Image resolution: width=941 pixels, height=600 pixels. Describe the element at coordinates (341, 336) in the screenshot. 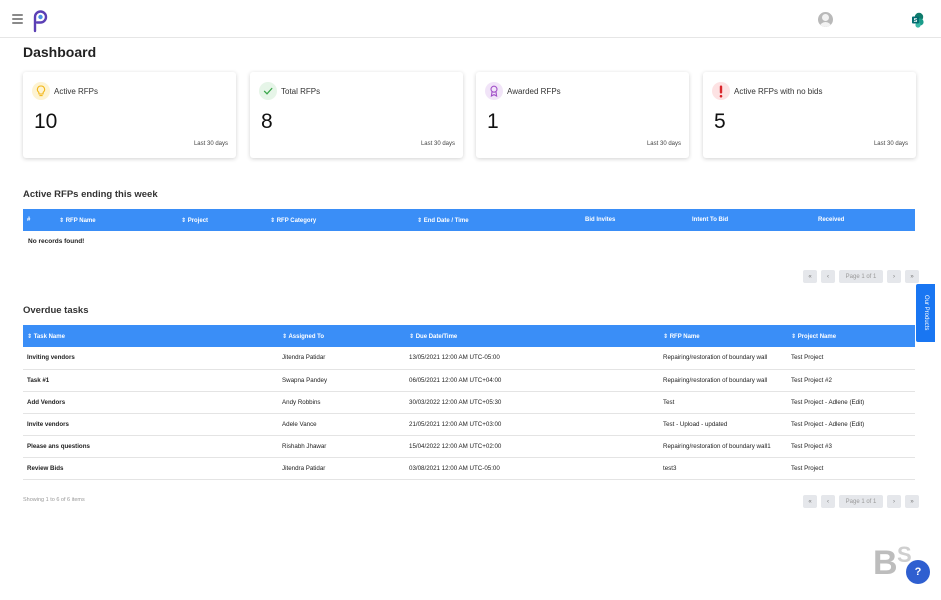

I see `column-header-assigned-to: ⇕ Assigned To` at that location.